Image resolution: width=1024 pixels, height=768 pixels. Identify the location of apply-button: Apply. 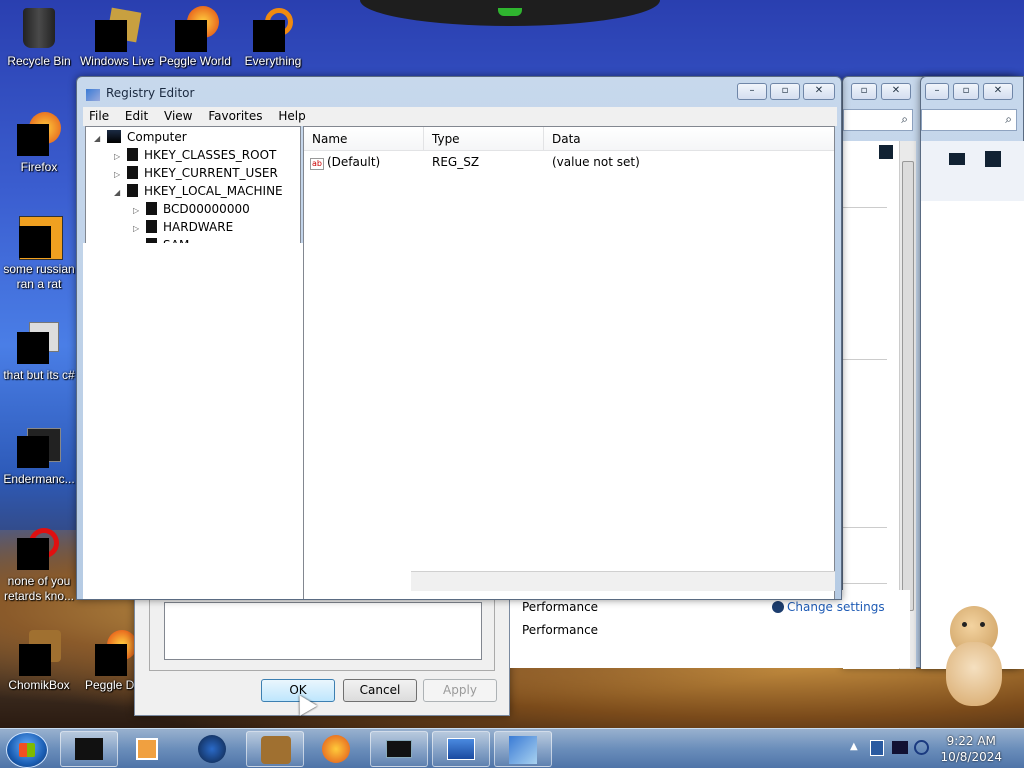
(460, 690).